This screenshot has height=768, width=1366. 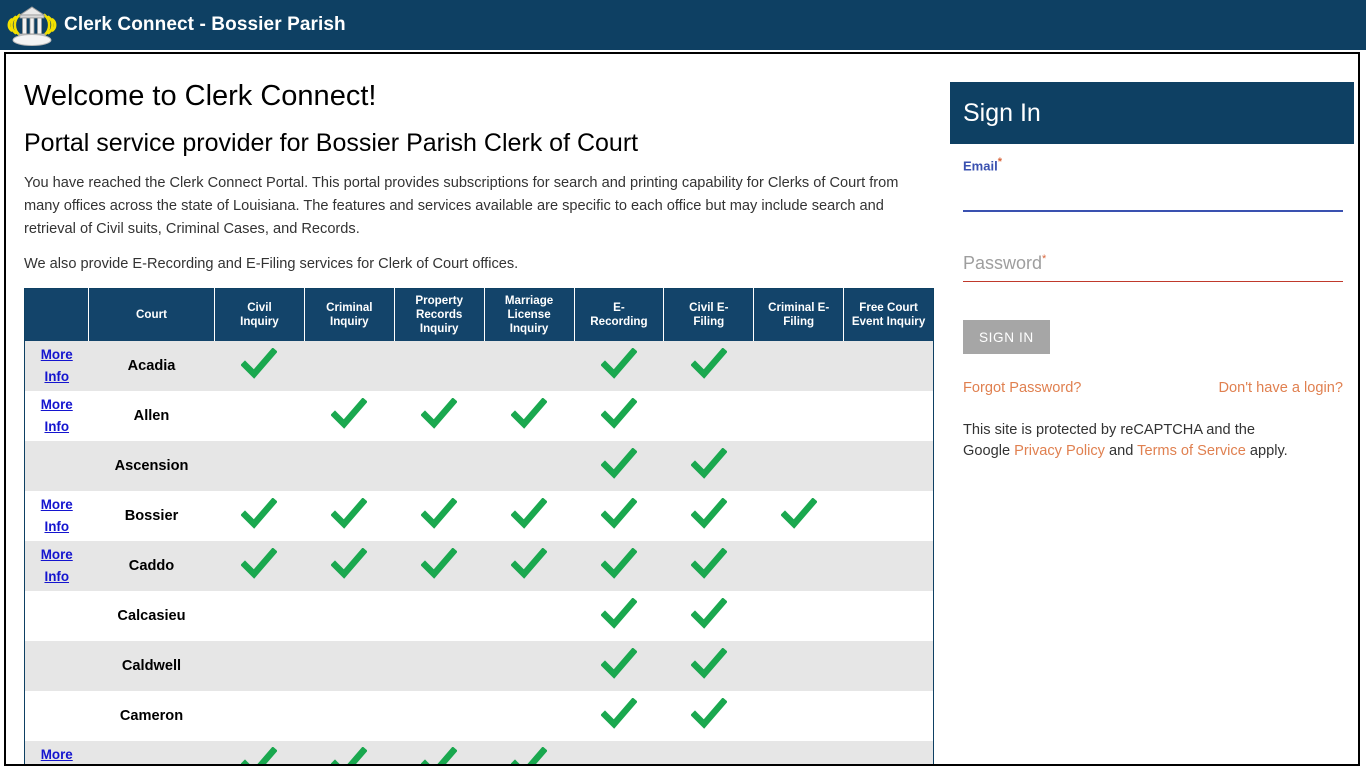 What do you see at coordinates (1153, 211) in the screenshot?
I see `email-underline` at bounding box center [1153, 211].